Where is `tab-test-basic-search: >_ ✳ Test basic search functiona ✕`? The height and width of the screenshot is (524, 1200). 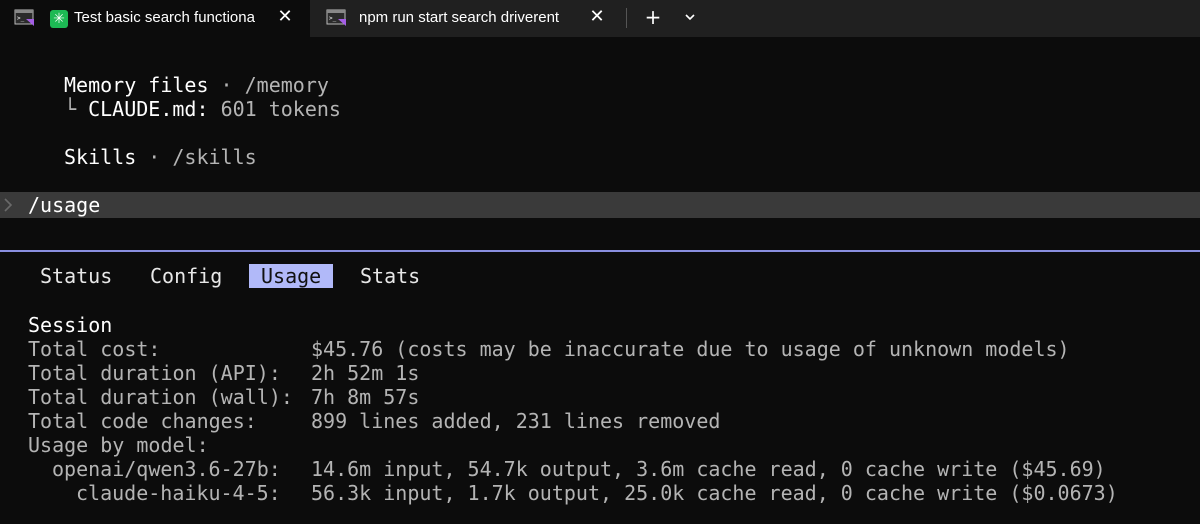
tab-test-basic-search: >_ ✳ Test basic search functiona ✕ is located at coordinates (155, 18).